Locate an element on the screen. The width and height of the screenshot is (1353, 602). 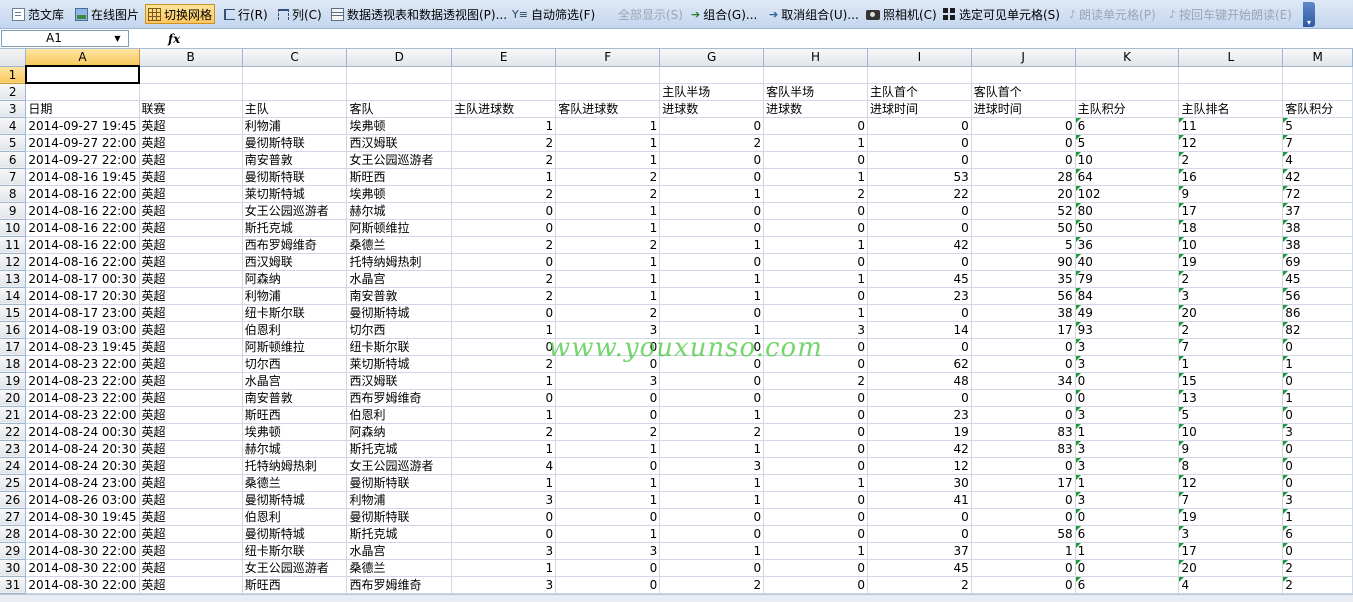
cell: 2014-08-17 23:00 is located at coordinates (82, 313).